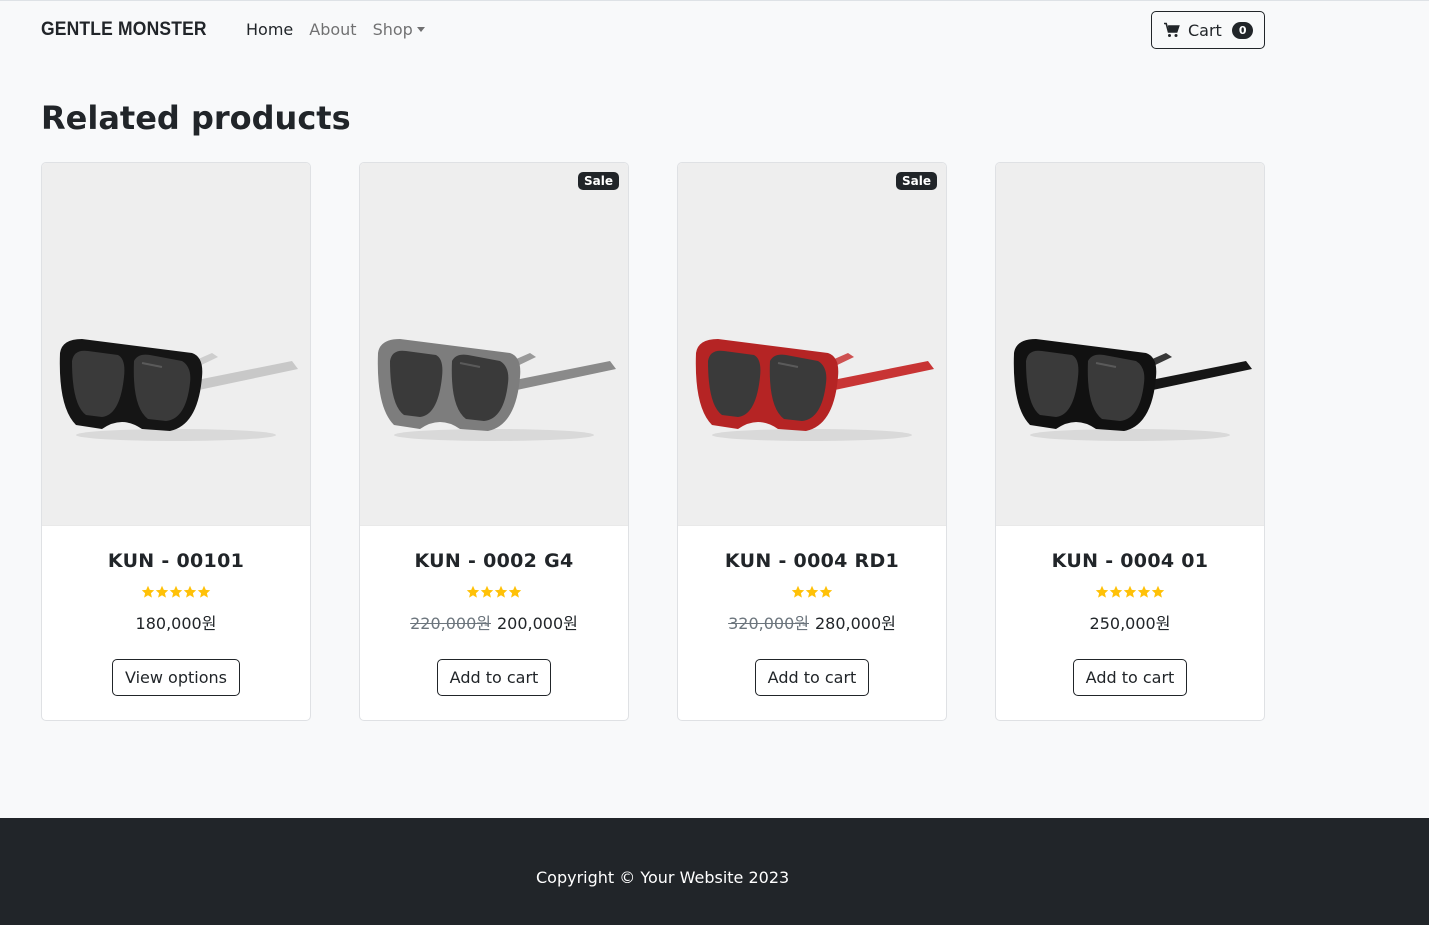  I want to click on cart-label: Cart, so click(1205, 30).